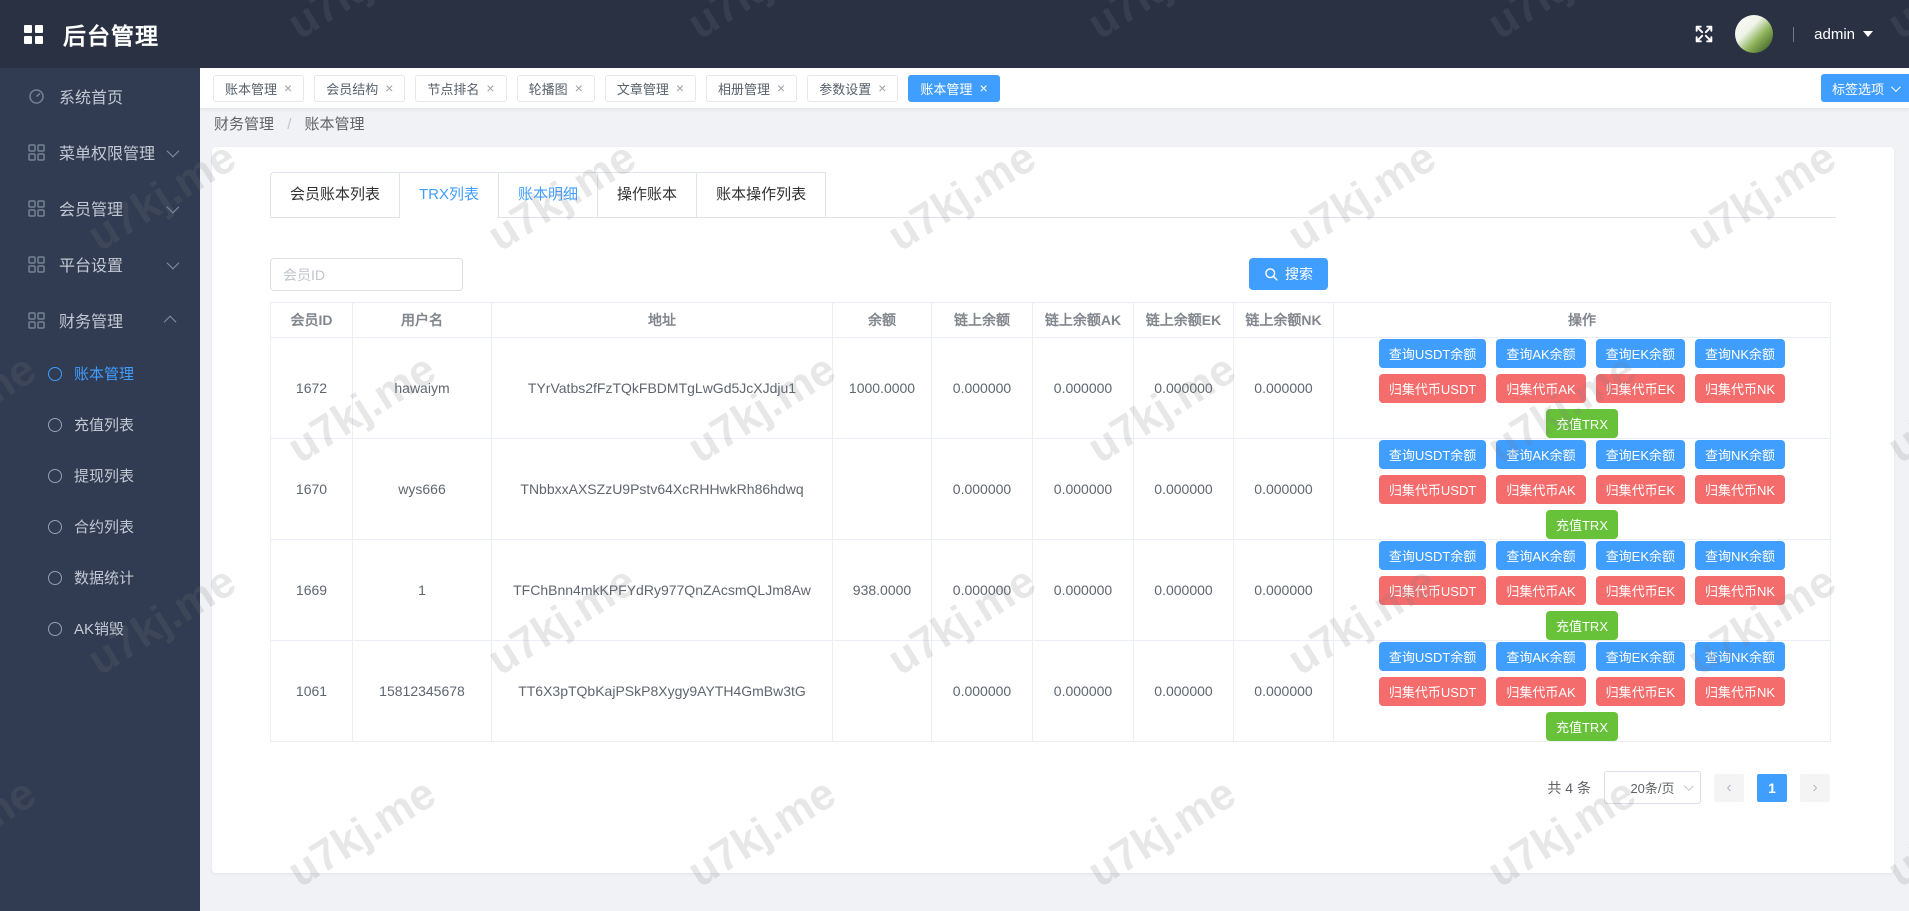 The width and height of the screenshot is (1909, 911). Describe the element at coordinates (100, 373) in the screenshot. I see `sidebar-subitem: 账本管理` at that location.